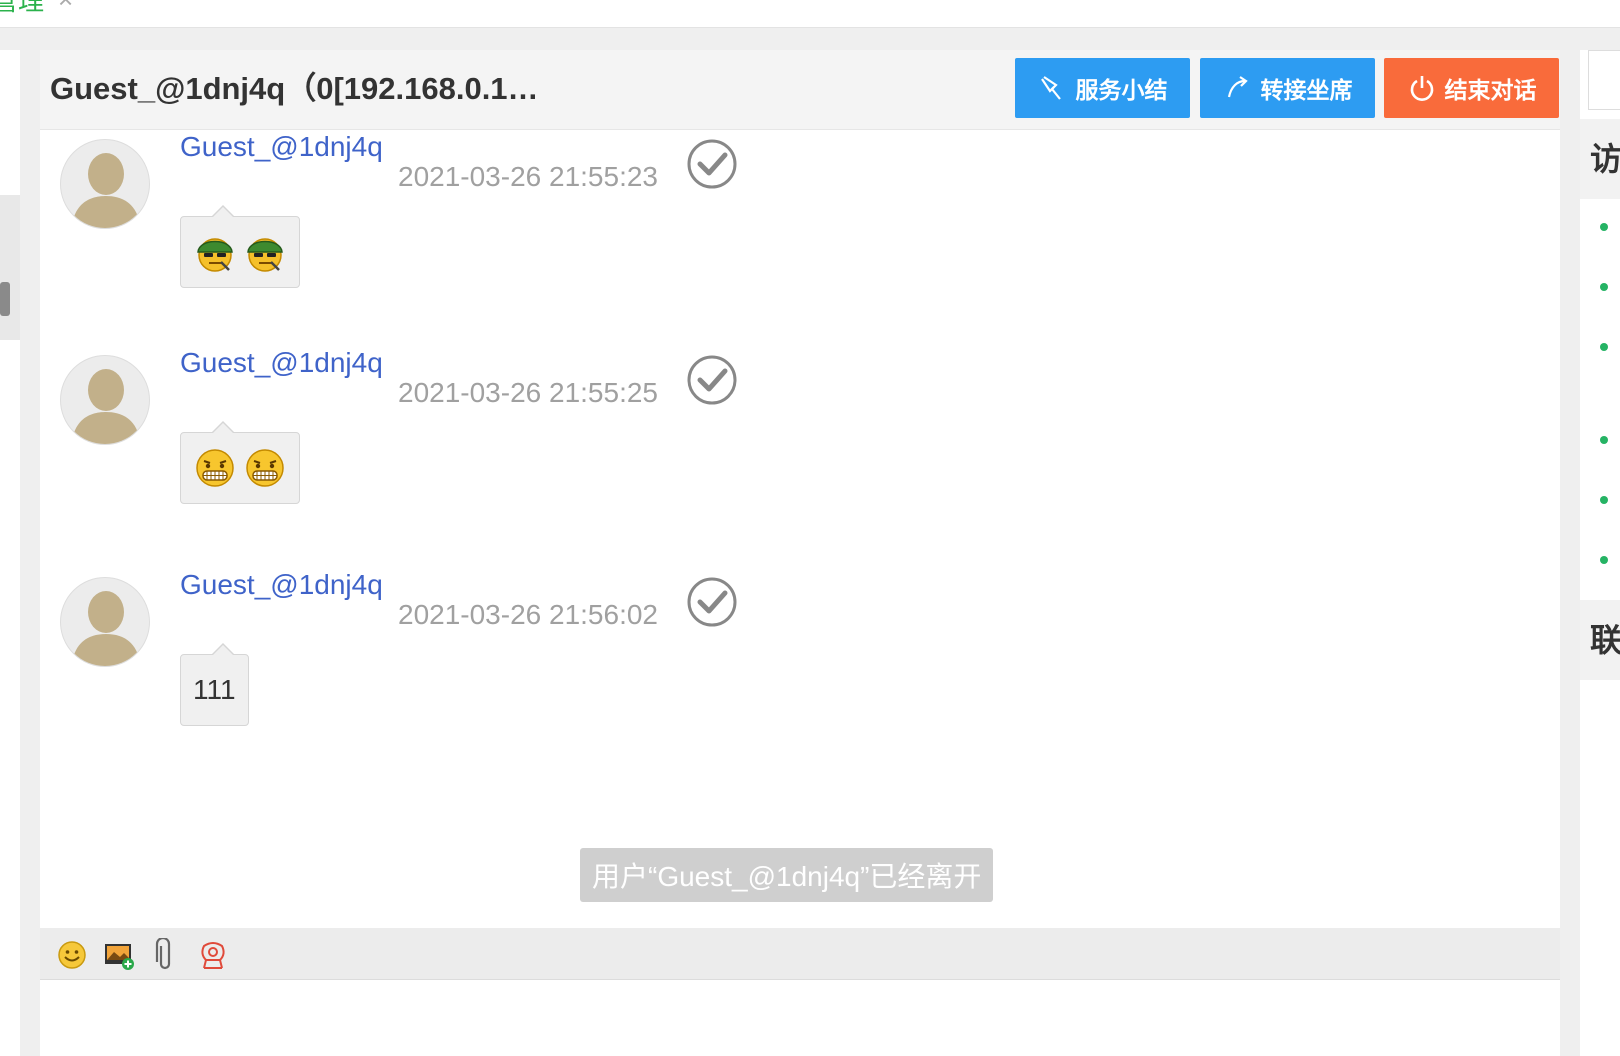  What do you see at coordinates (65, 6) in the screenshot?
I see `close-icon: ×` at bounding box center [65, 6].